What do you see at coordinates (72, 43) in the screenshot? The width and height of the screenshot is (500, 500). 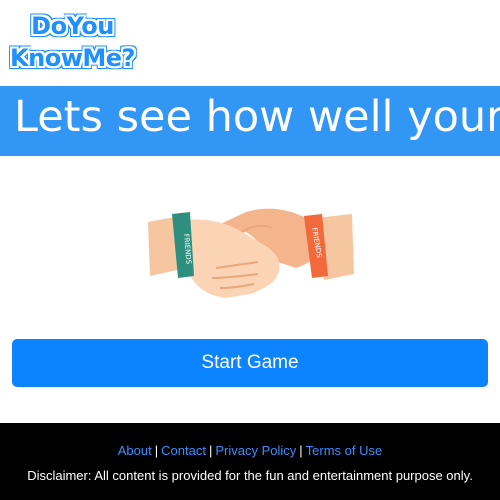 I see `site-logo: DoYou KnowMe?` at bounding box center [72, 43].